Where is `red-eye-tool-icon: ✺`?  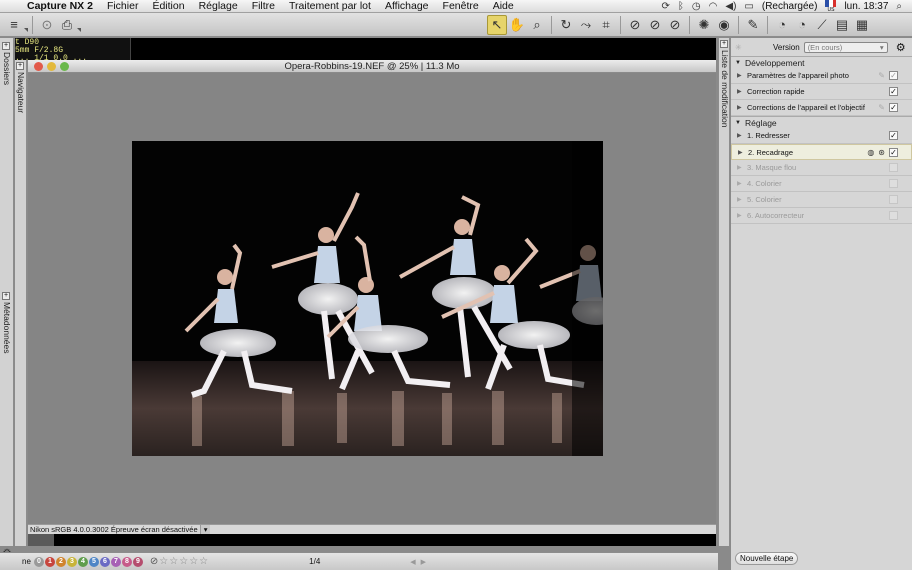 red-eye-tool-icon: ✺ is located at coordinates (704, 25).